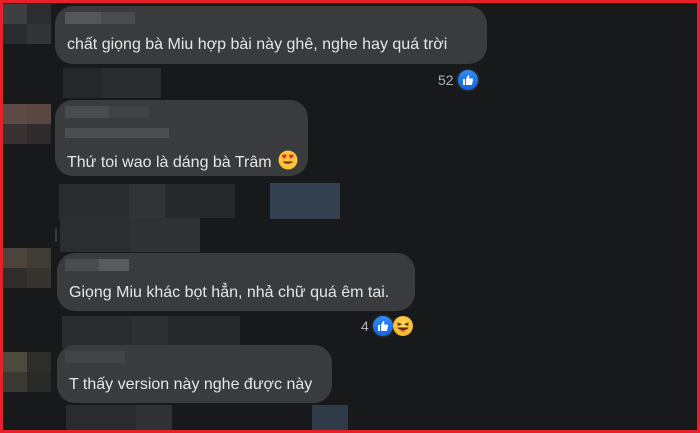 This screenshot has width=700, height=433. I want to click on comment-bubble: Thứ toi wao là dáng bà Trâm, so click(181, 138).